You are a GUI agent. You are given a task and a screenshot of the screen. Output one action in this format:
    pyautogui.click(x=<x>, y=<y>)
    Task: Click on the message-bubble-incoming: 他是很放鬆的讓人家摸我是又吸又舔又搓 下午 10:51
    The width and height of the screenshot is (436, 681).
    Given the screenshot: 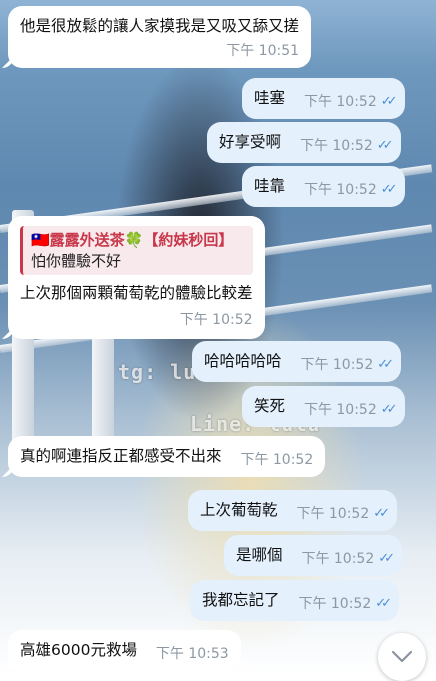 What is the action you would take?
    pyautogui.click(x=160, y=37)
    